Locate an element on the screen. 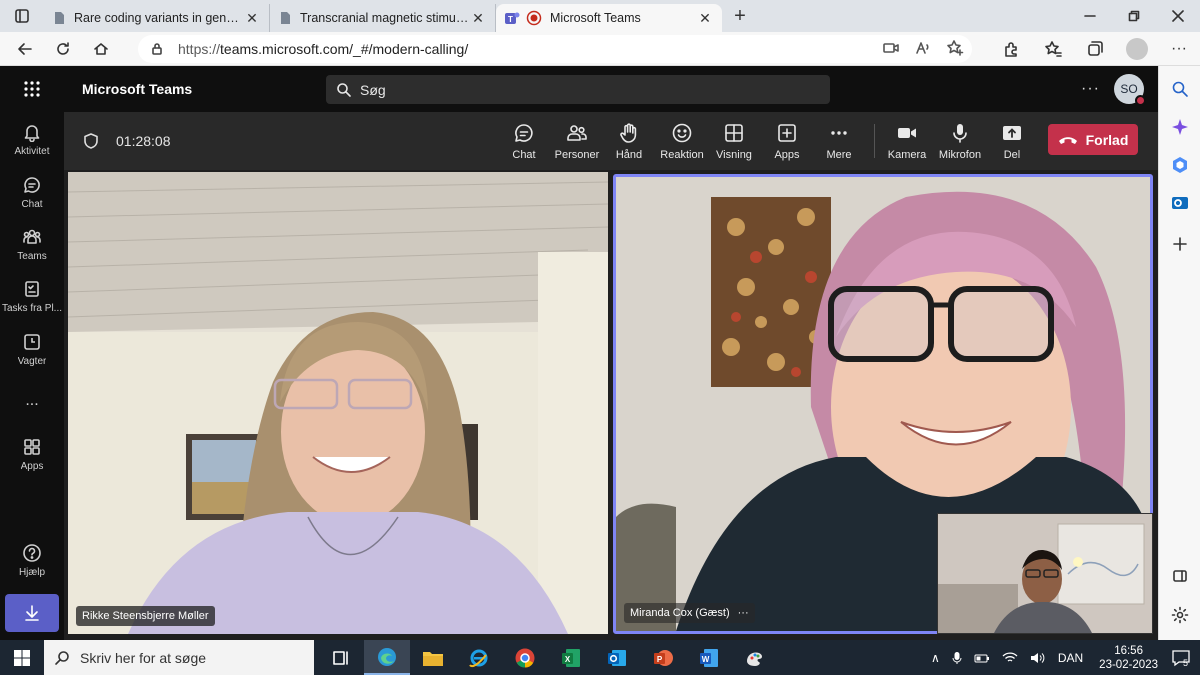  self-video is located at coordinates (1045, 573).